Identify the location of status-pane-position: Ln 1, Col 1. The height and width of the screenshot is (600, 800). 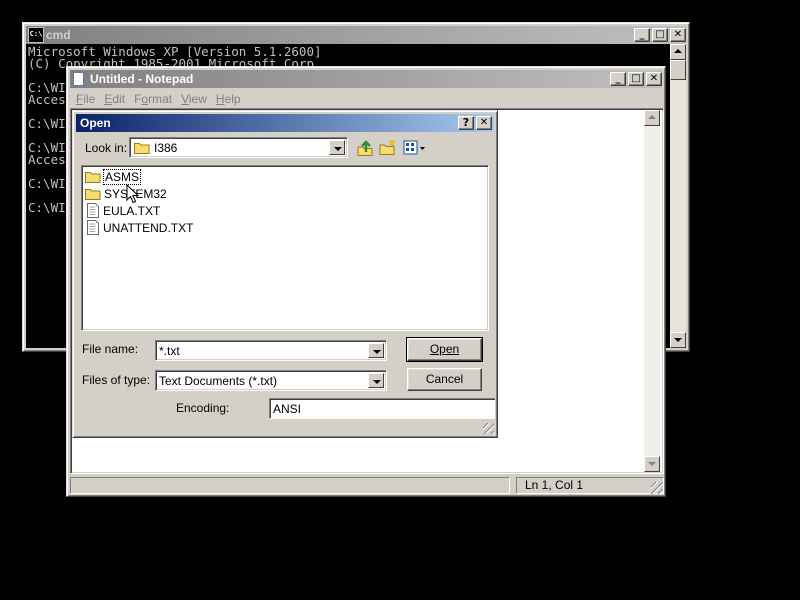
(590, 485).